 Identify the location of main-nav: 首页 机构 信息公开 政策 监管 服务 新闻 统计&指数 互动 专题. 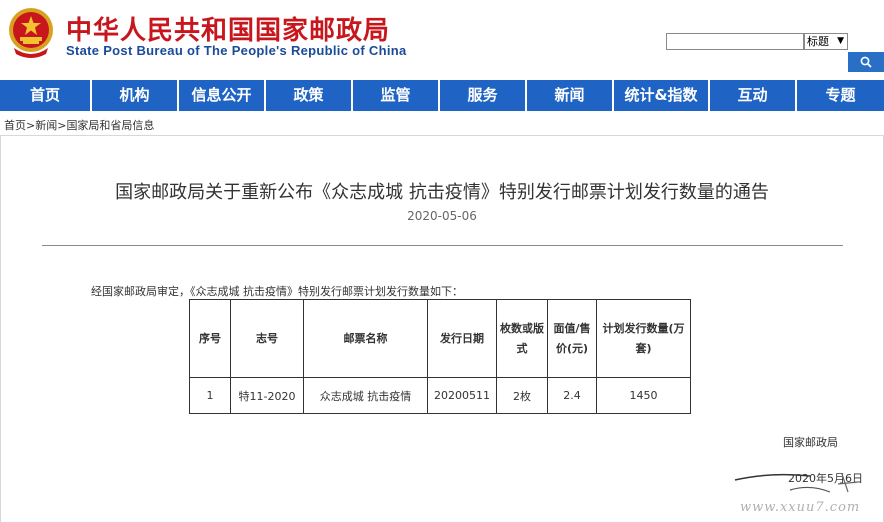
(442, 95).